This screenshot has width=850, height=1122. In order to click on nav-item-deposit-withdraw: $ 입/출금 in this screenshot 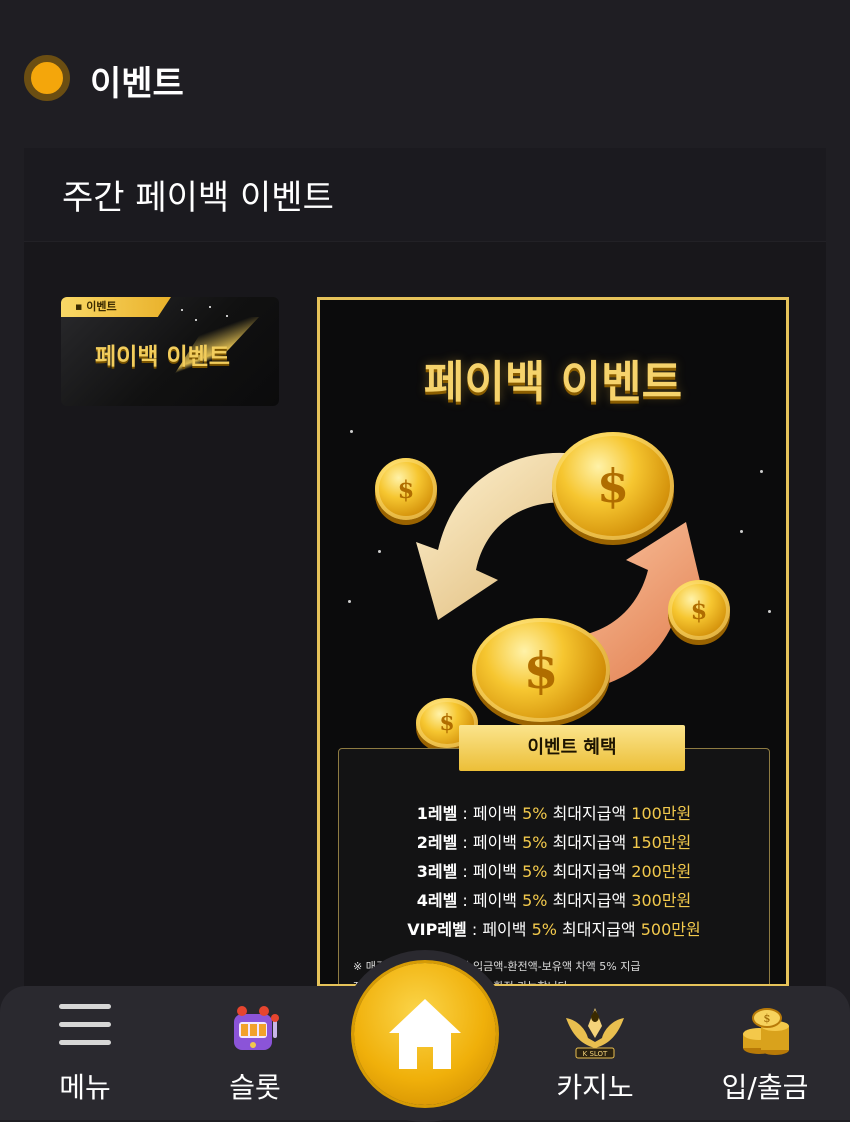, I will do `click(765, 1053)`.